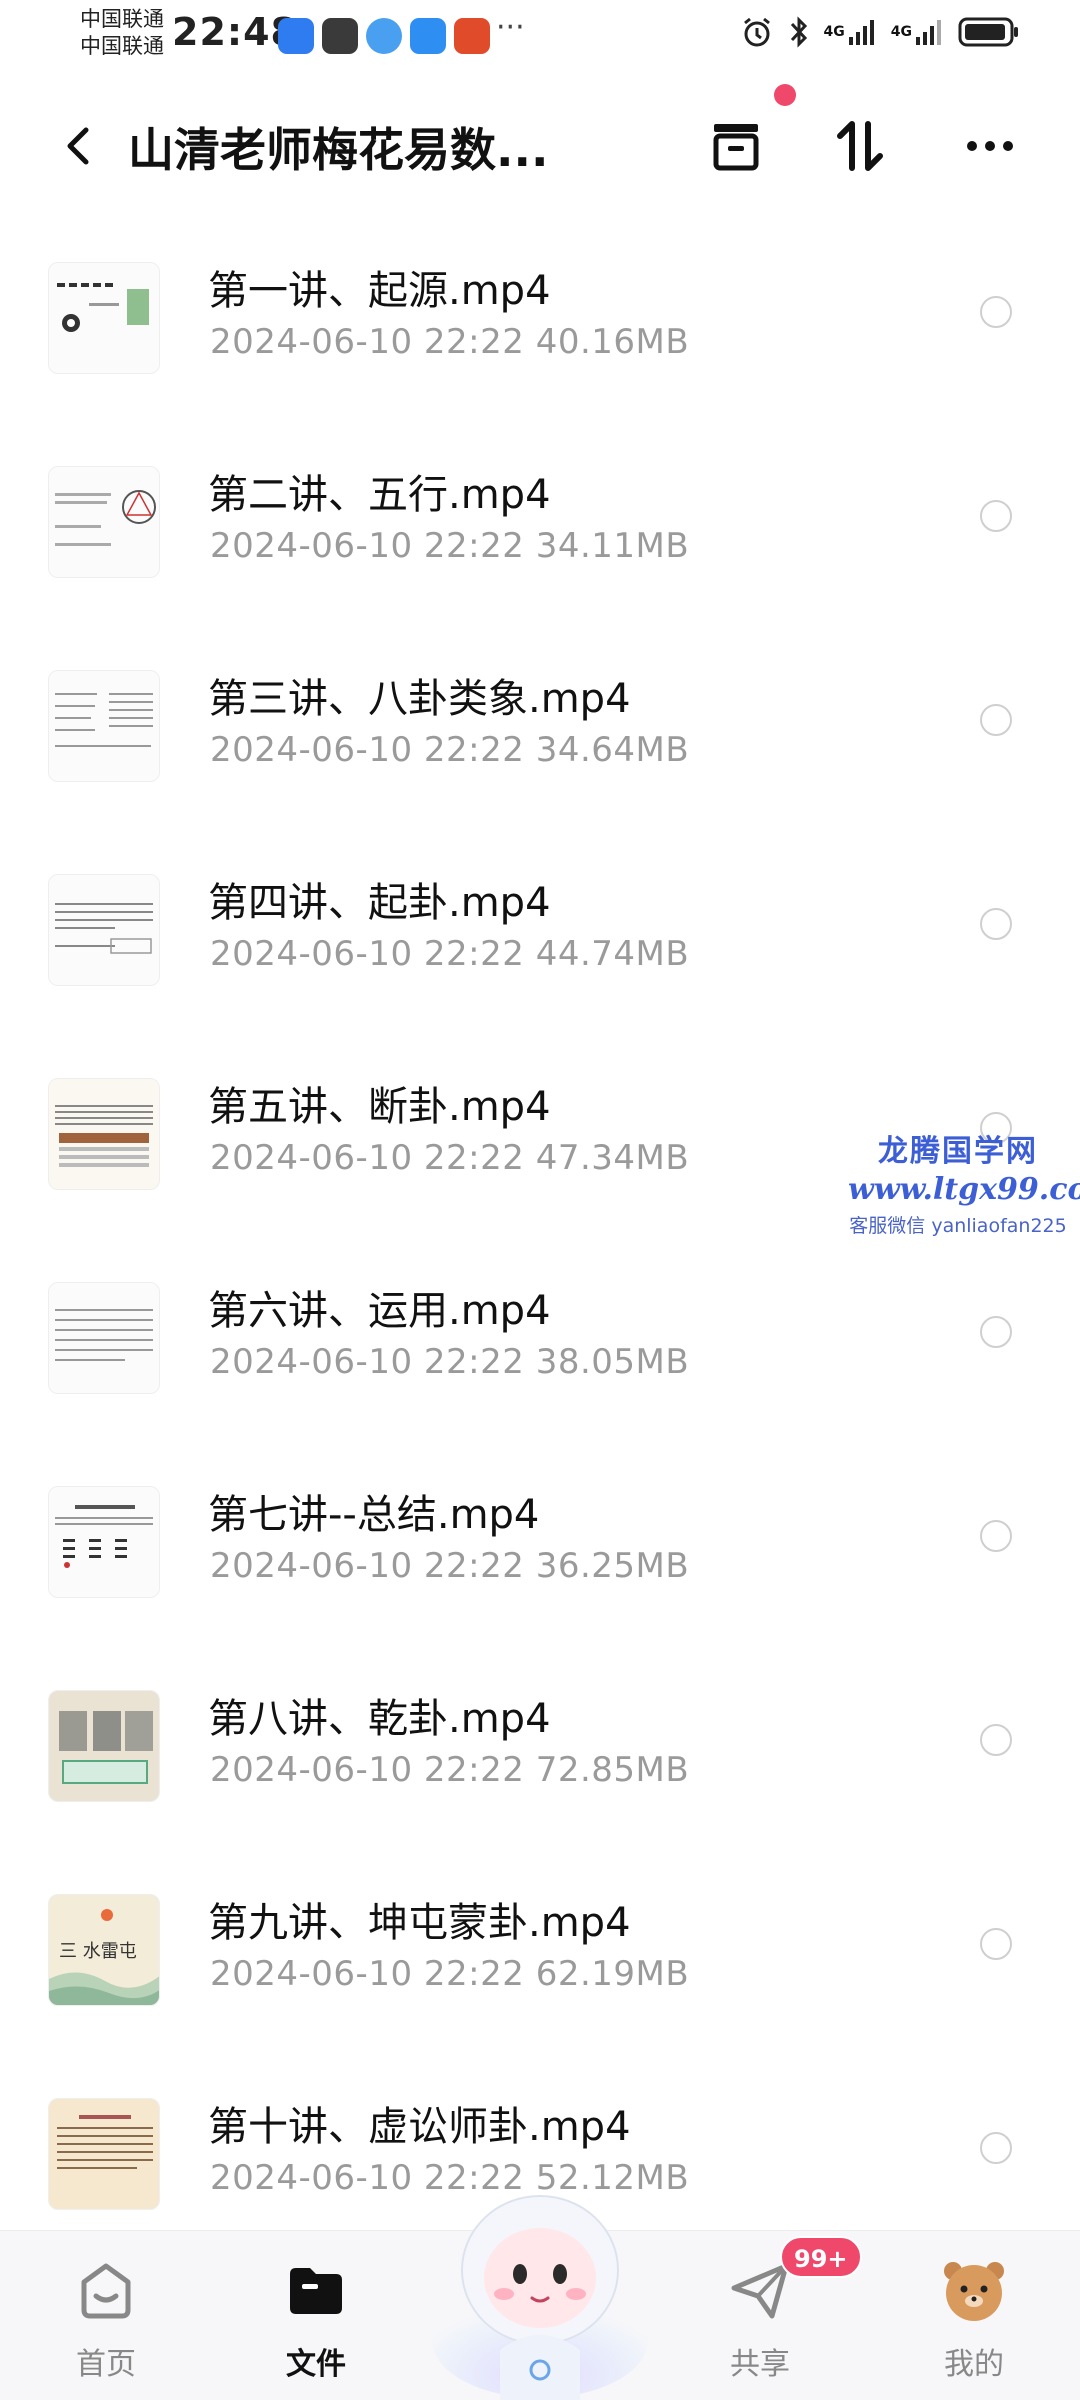 This screenshot has height=2400, width=1080. What do you see at coordinates (785, 95) in the screenshot?
I see `notification-dot` at bounding box center [785, 95].